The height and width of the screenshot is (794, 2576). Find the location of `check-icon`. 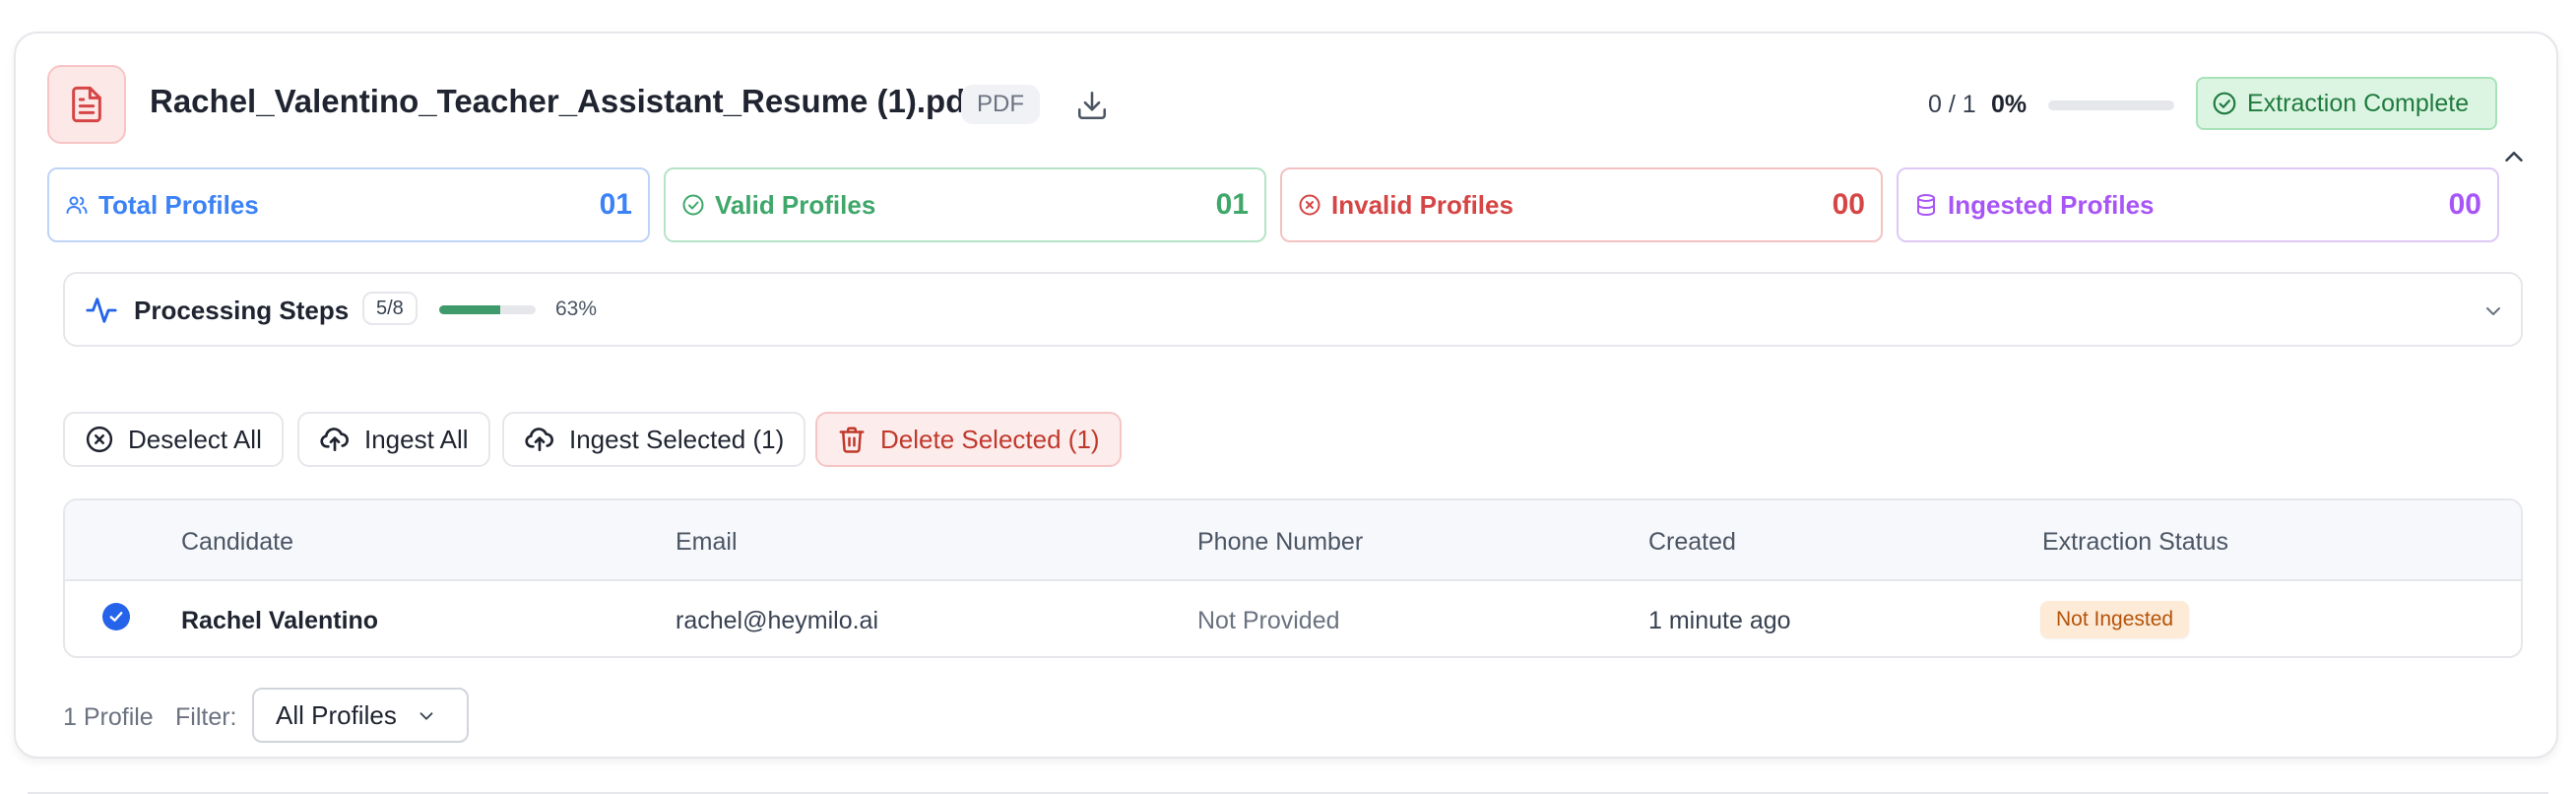

check-icon is located at coordinates (116, 617).